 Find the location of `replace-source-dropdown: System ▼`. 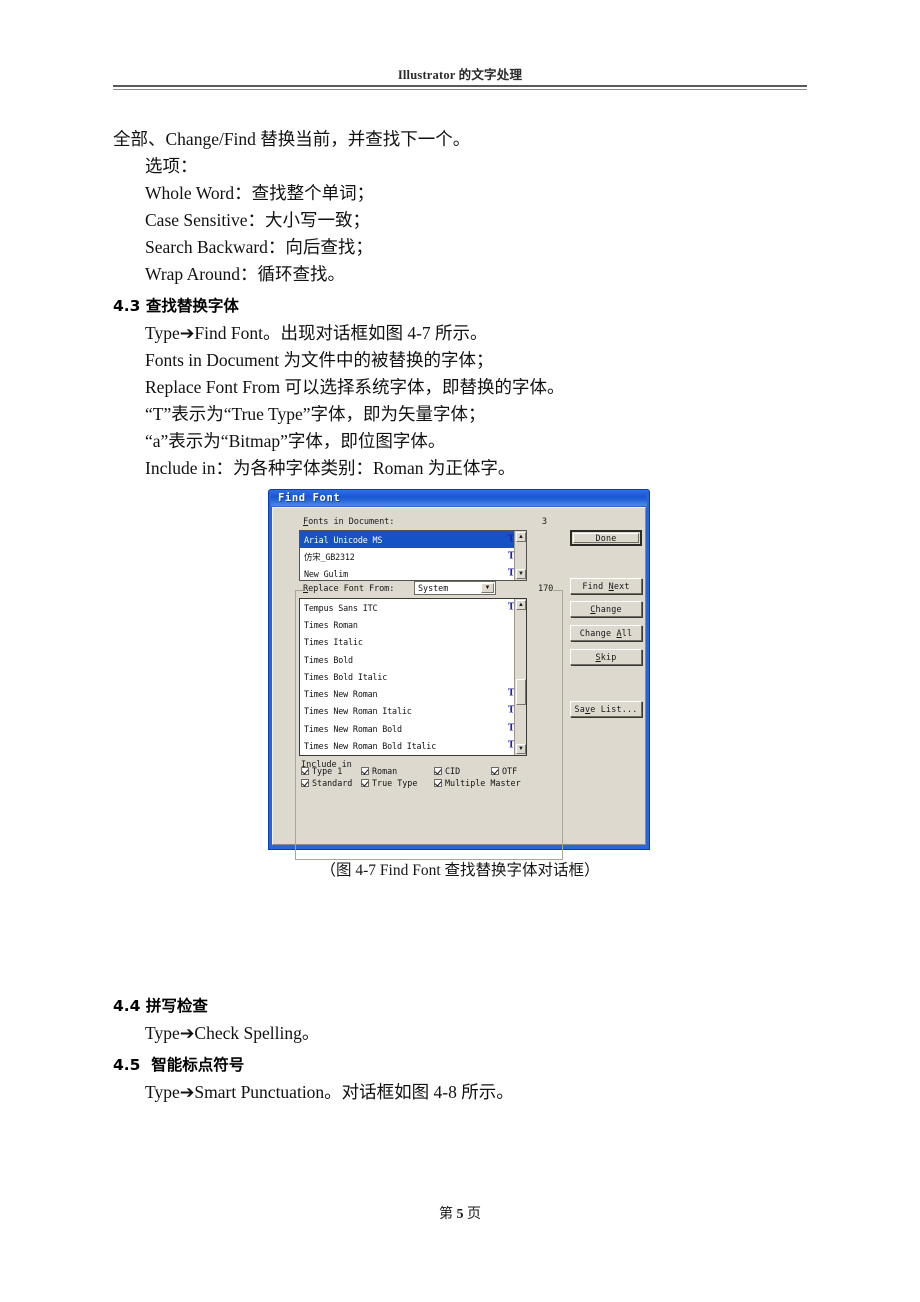

replace-source-dropdown: System ▼ is located at coordinates (455, 588).